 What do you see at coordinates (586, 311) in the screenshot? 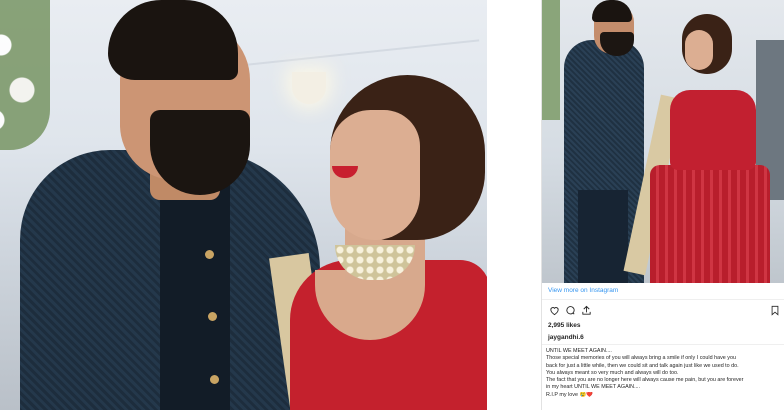
I see `share-icon` at bounding box center [586, 311].